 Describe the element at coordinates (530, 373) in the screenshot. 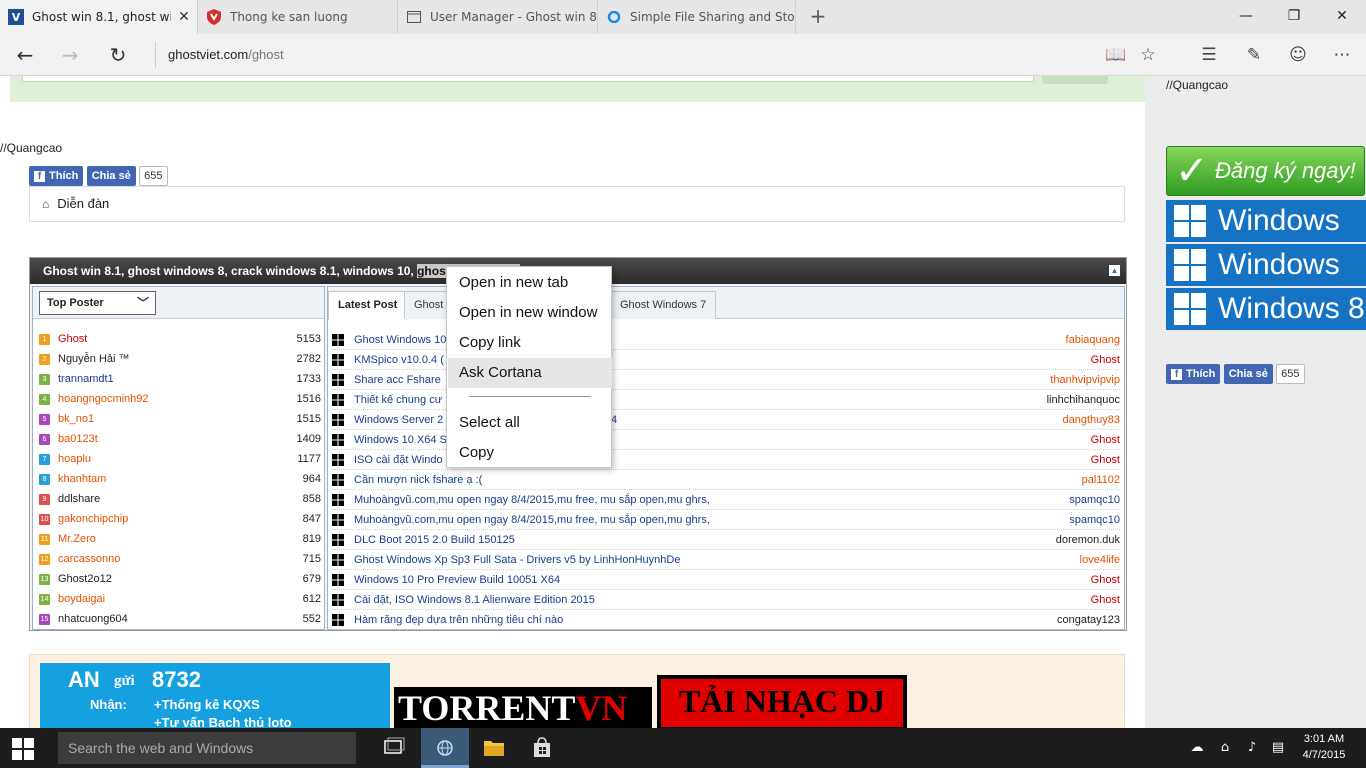

I see `menu-ask-cortana: Ask Cortana` at that location.